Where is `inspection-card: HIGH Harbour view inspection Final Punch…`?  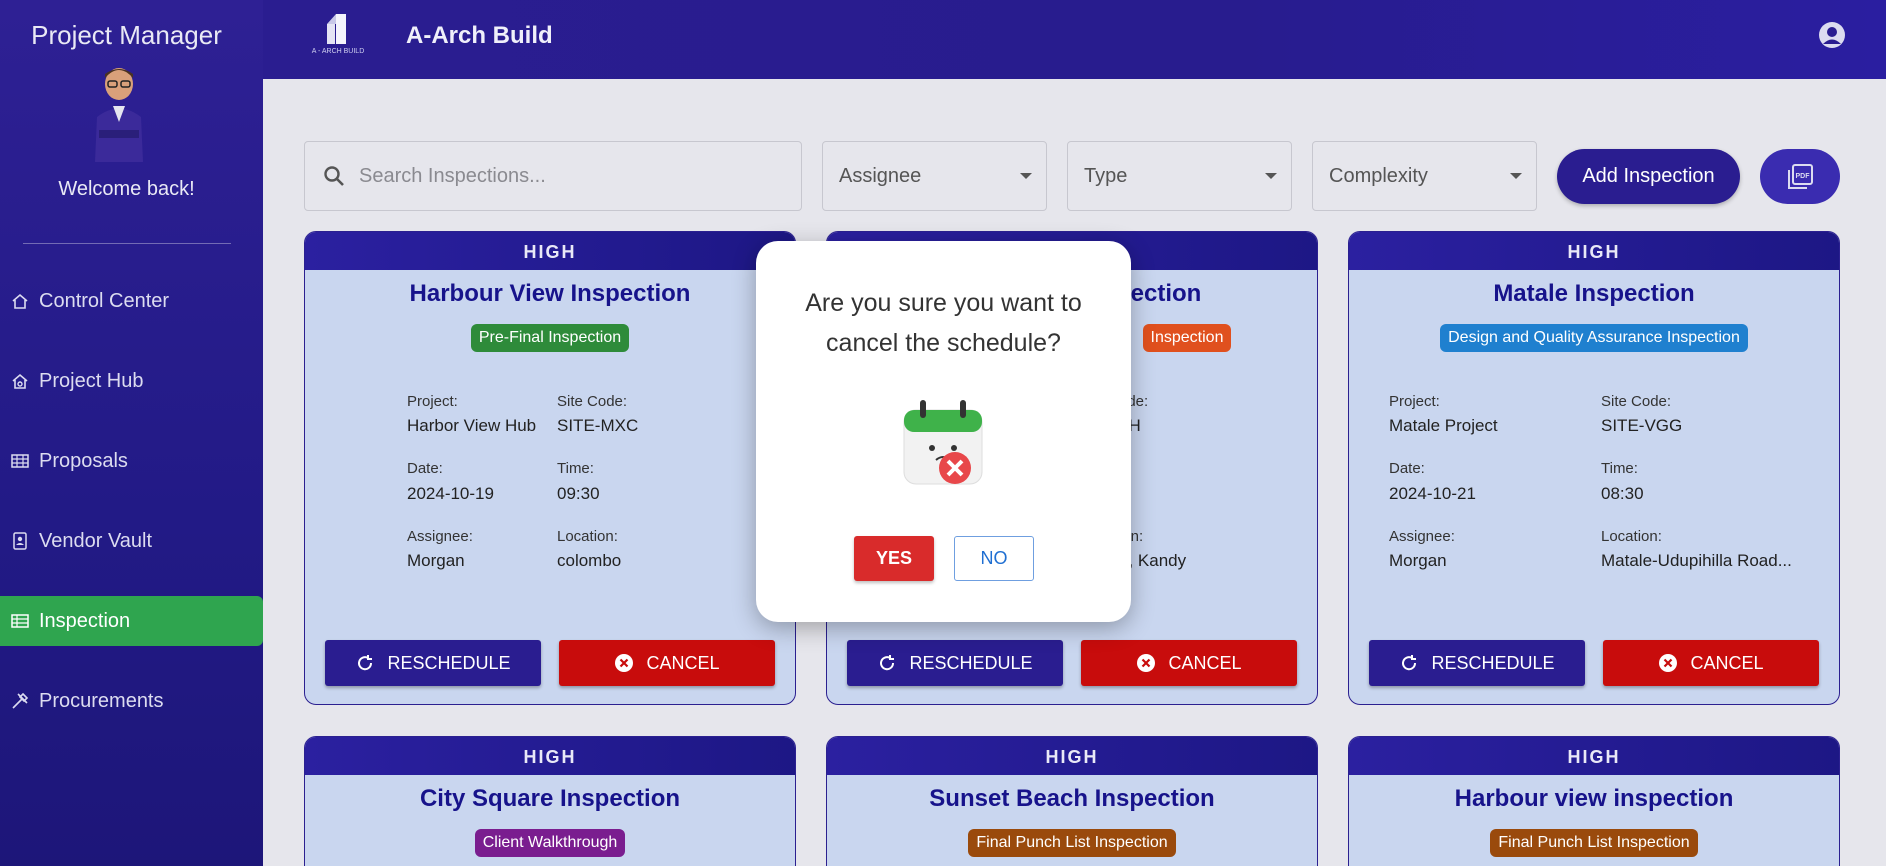
inspection-card: HIGH Harbour view inspection Final Punch… is located at coordinates (1594, 801).